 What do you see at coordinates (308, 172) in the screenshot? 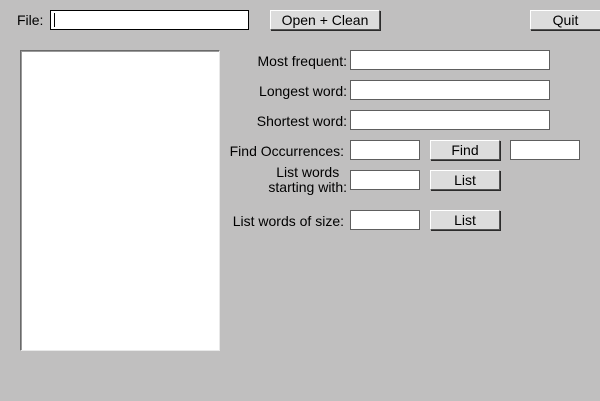
I see `starting-with-label-line1: List words` at bounding box center [308, 172].